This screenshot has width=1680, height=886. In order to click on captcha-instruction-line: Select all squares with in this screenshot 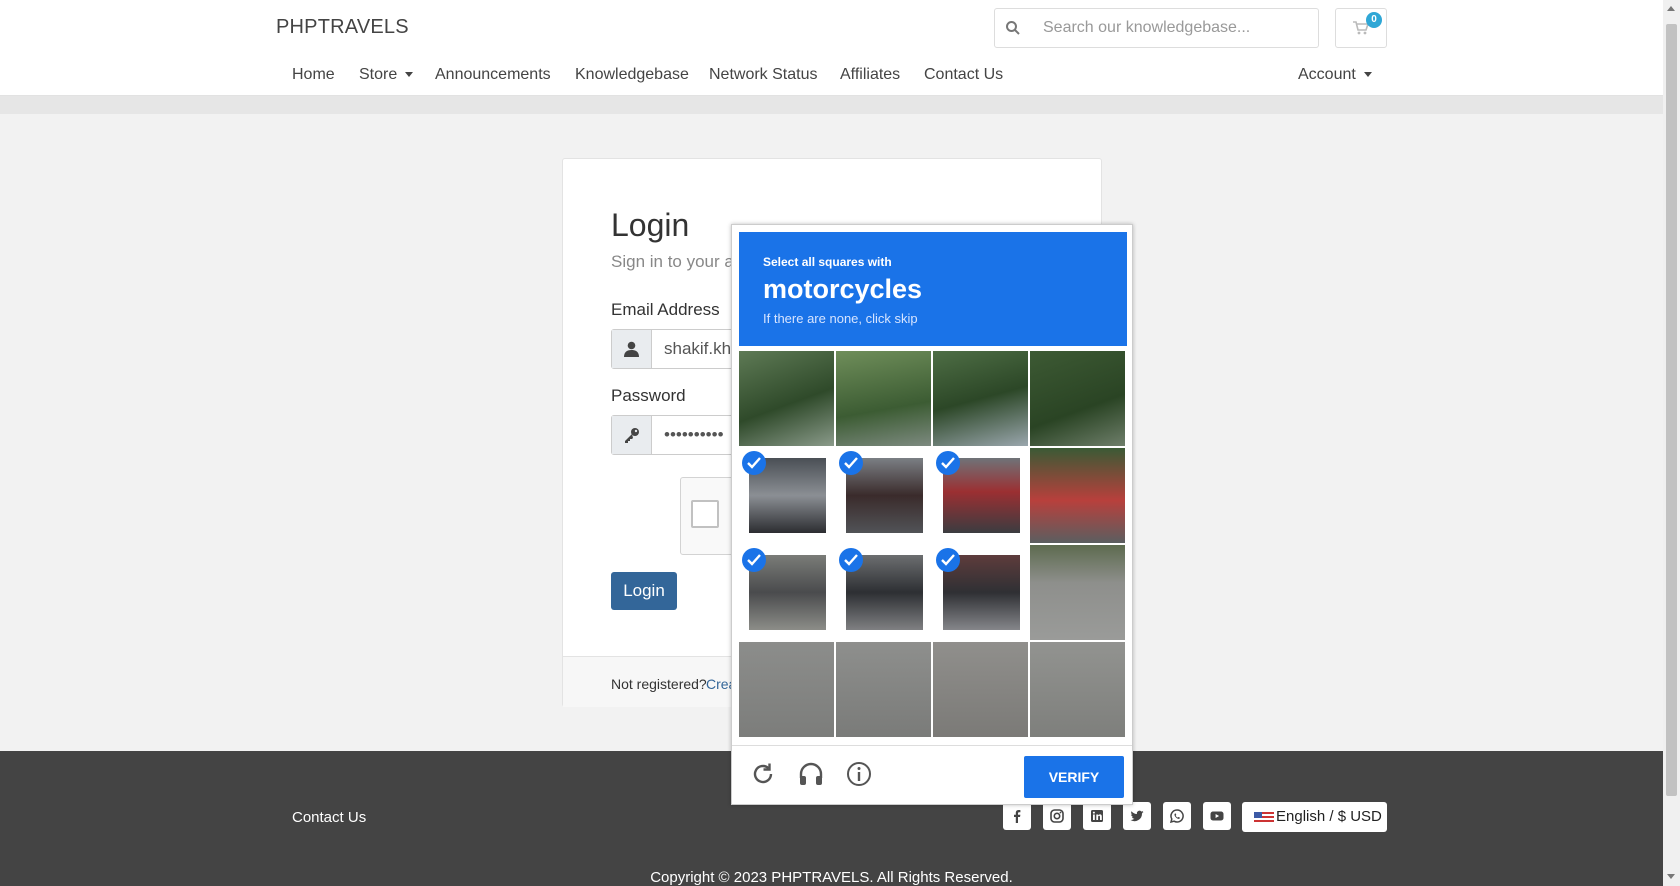, I will do `click(827, 262)`.